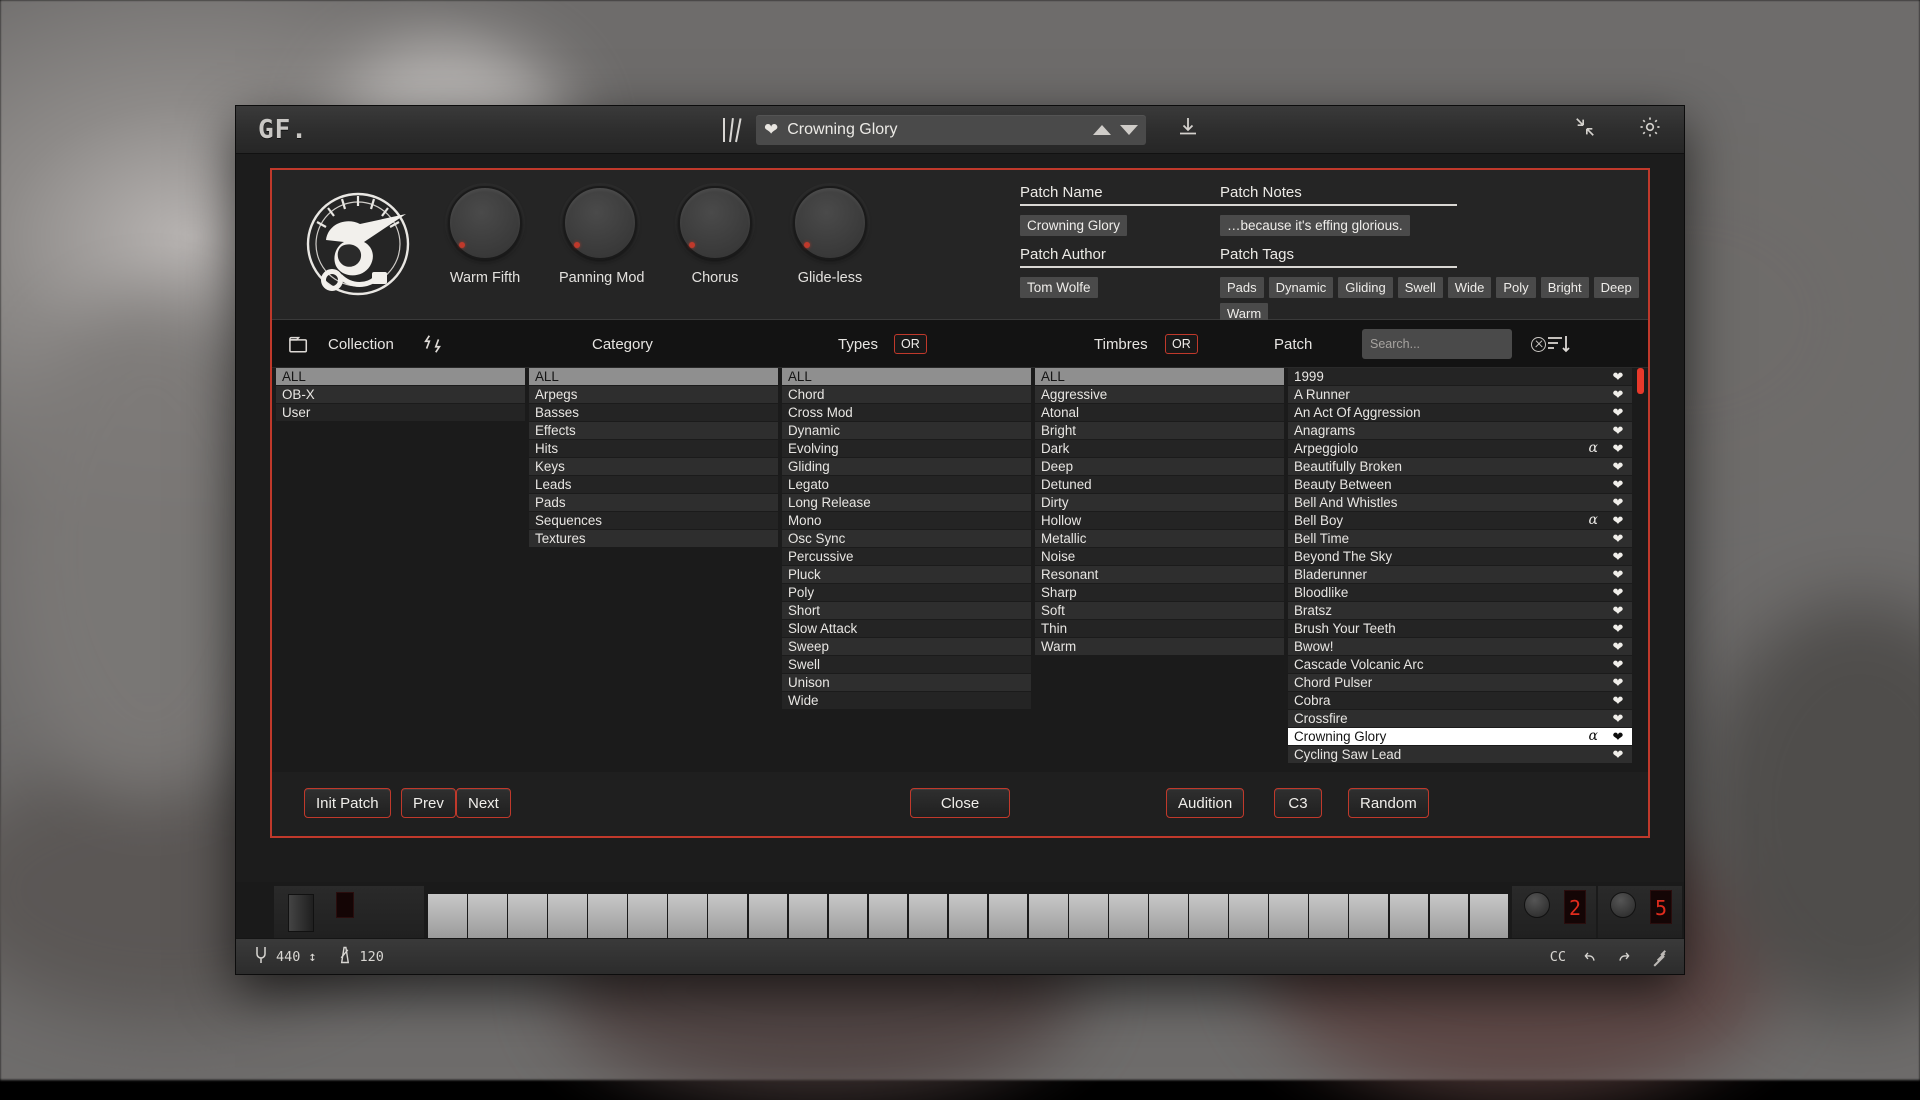  Describe the element at coordinates (400, 570) in the screenshot. I see `collection-list: ALLOB-XUser` at that location.